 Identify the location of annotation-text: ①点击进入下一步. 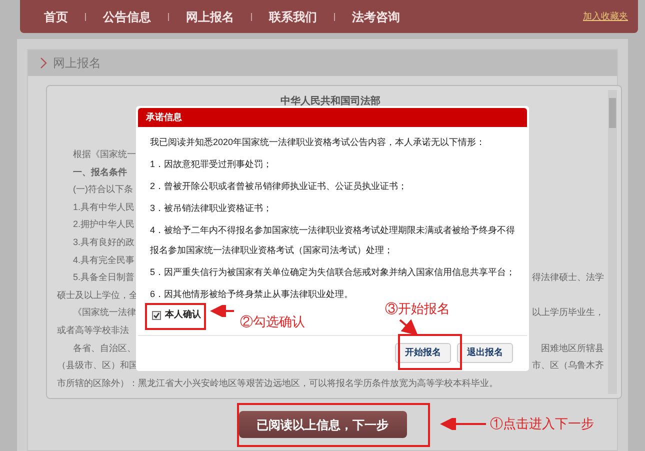
(542, 424).